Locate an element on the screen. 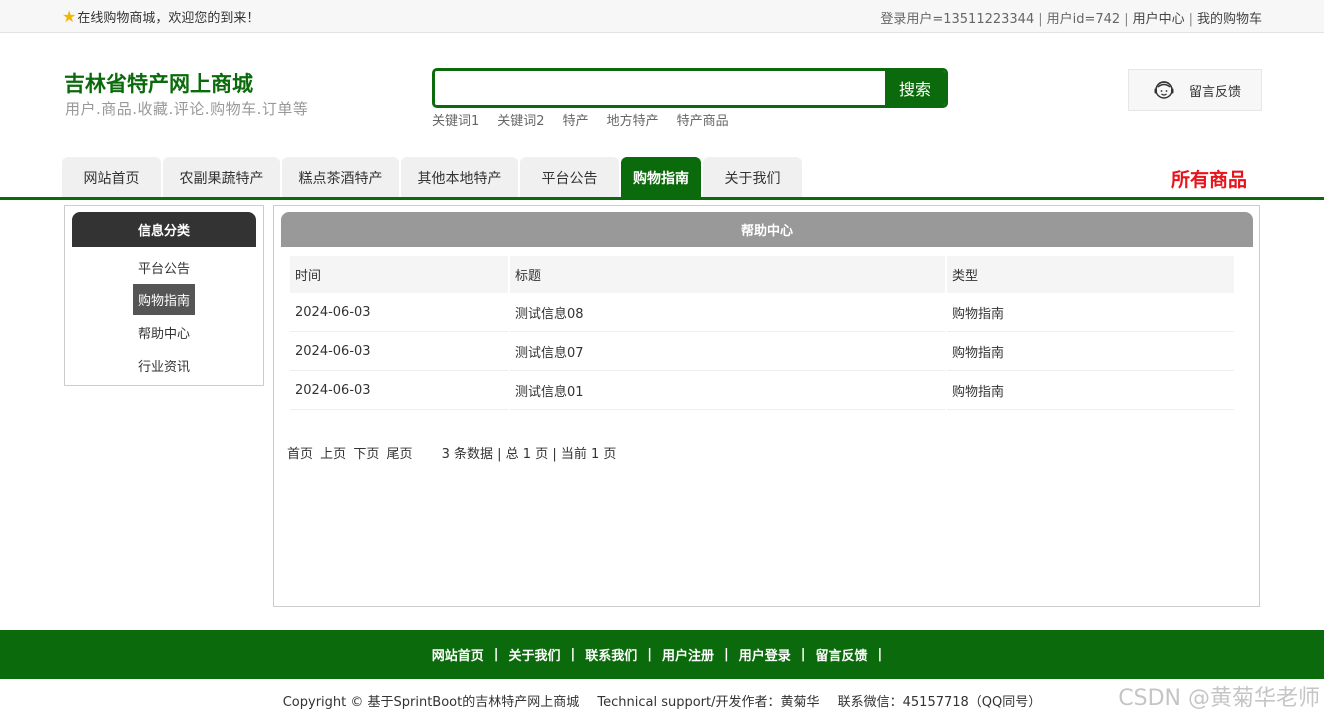 The image size is (1324, 719). welcome-message: ★ 在线购物商城，欢迎您的到来！ is located at coordinates (160, 16).